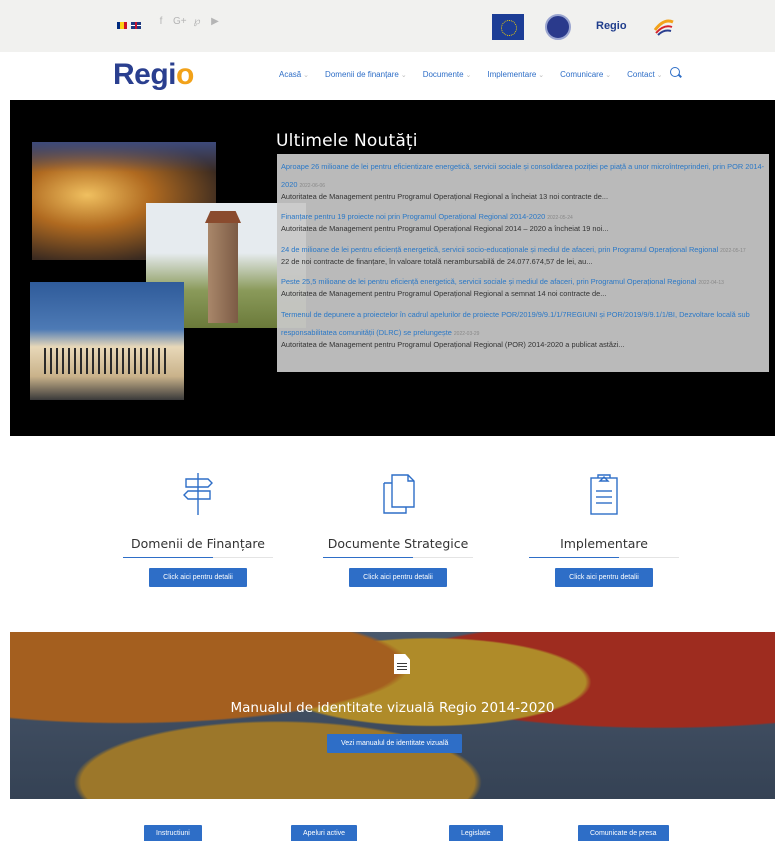 The image size is (775, 841). What do you see at coordinates (294, 74) in the screenshot?
I see `nav-item-acasa: Acasă` at bounding box center [294, 74].